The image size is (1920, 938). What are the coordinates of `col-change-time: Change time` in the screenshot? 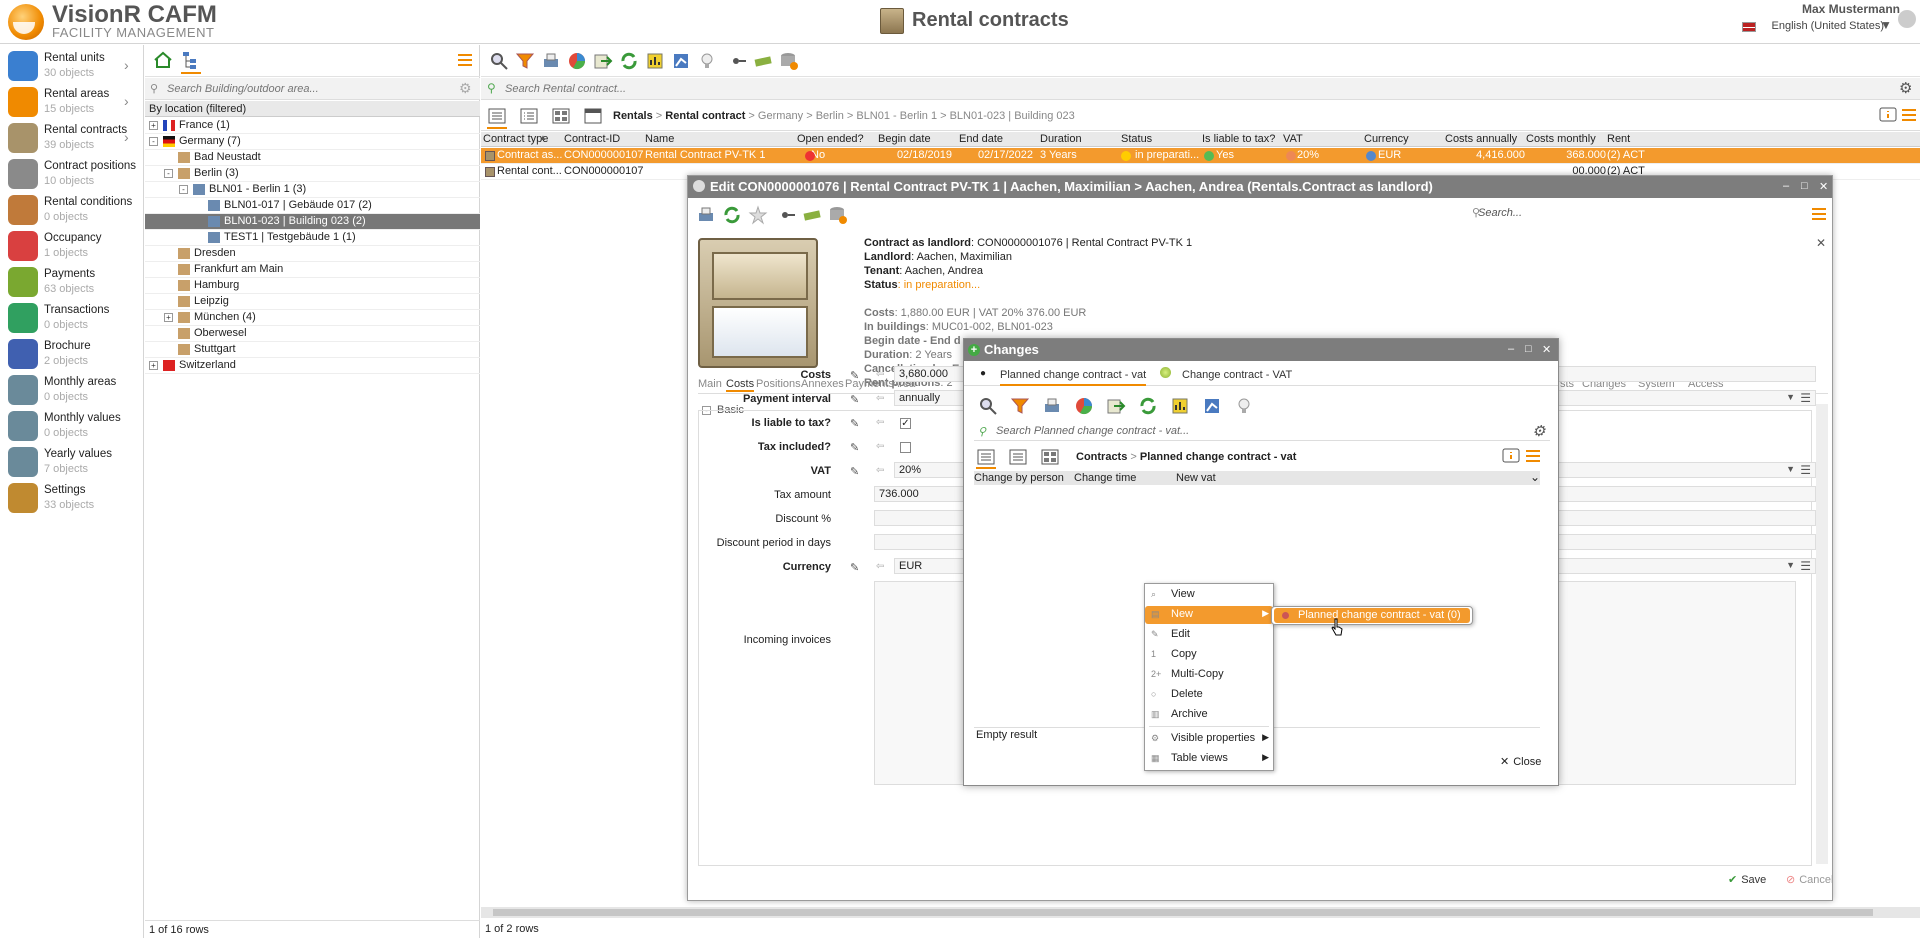 It's located at (1105, 478).